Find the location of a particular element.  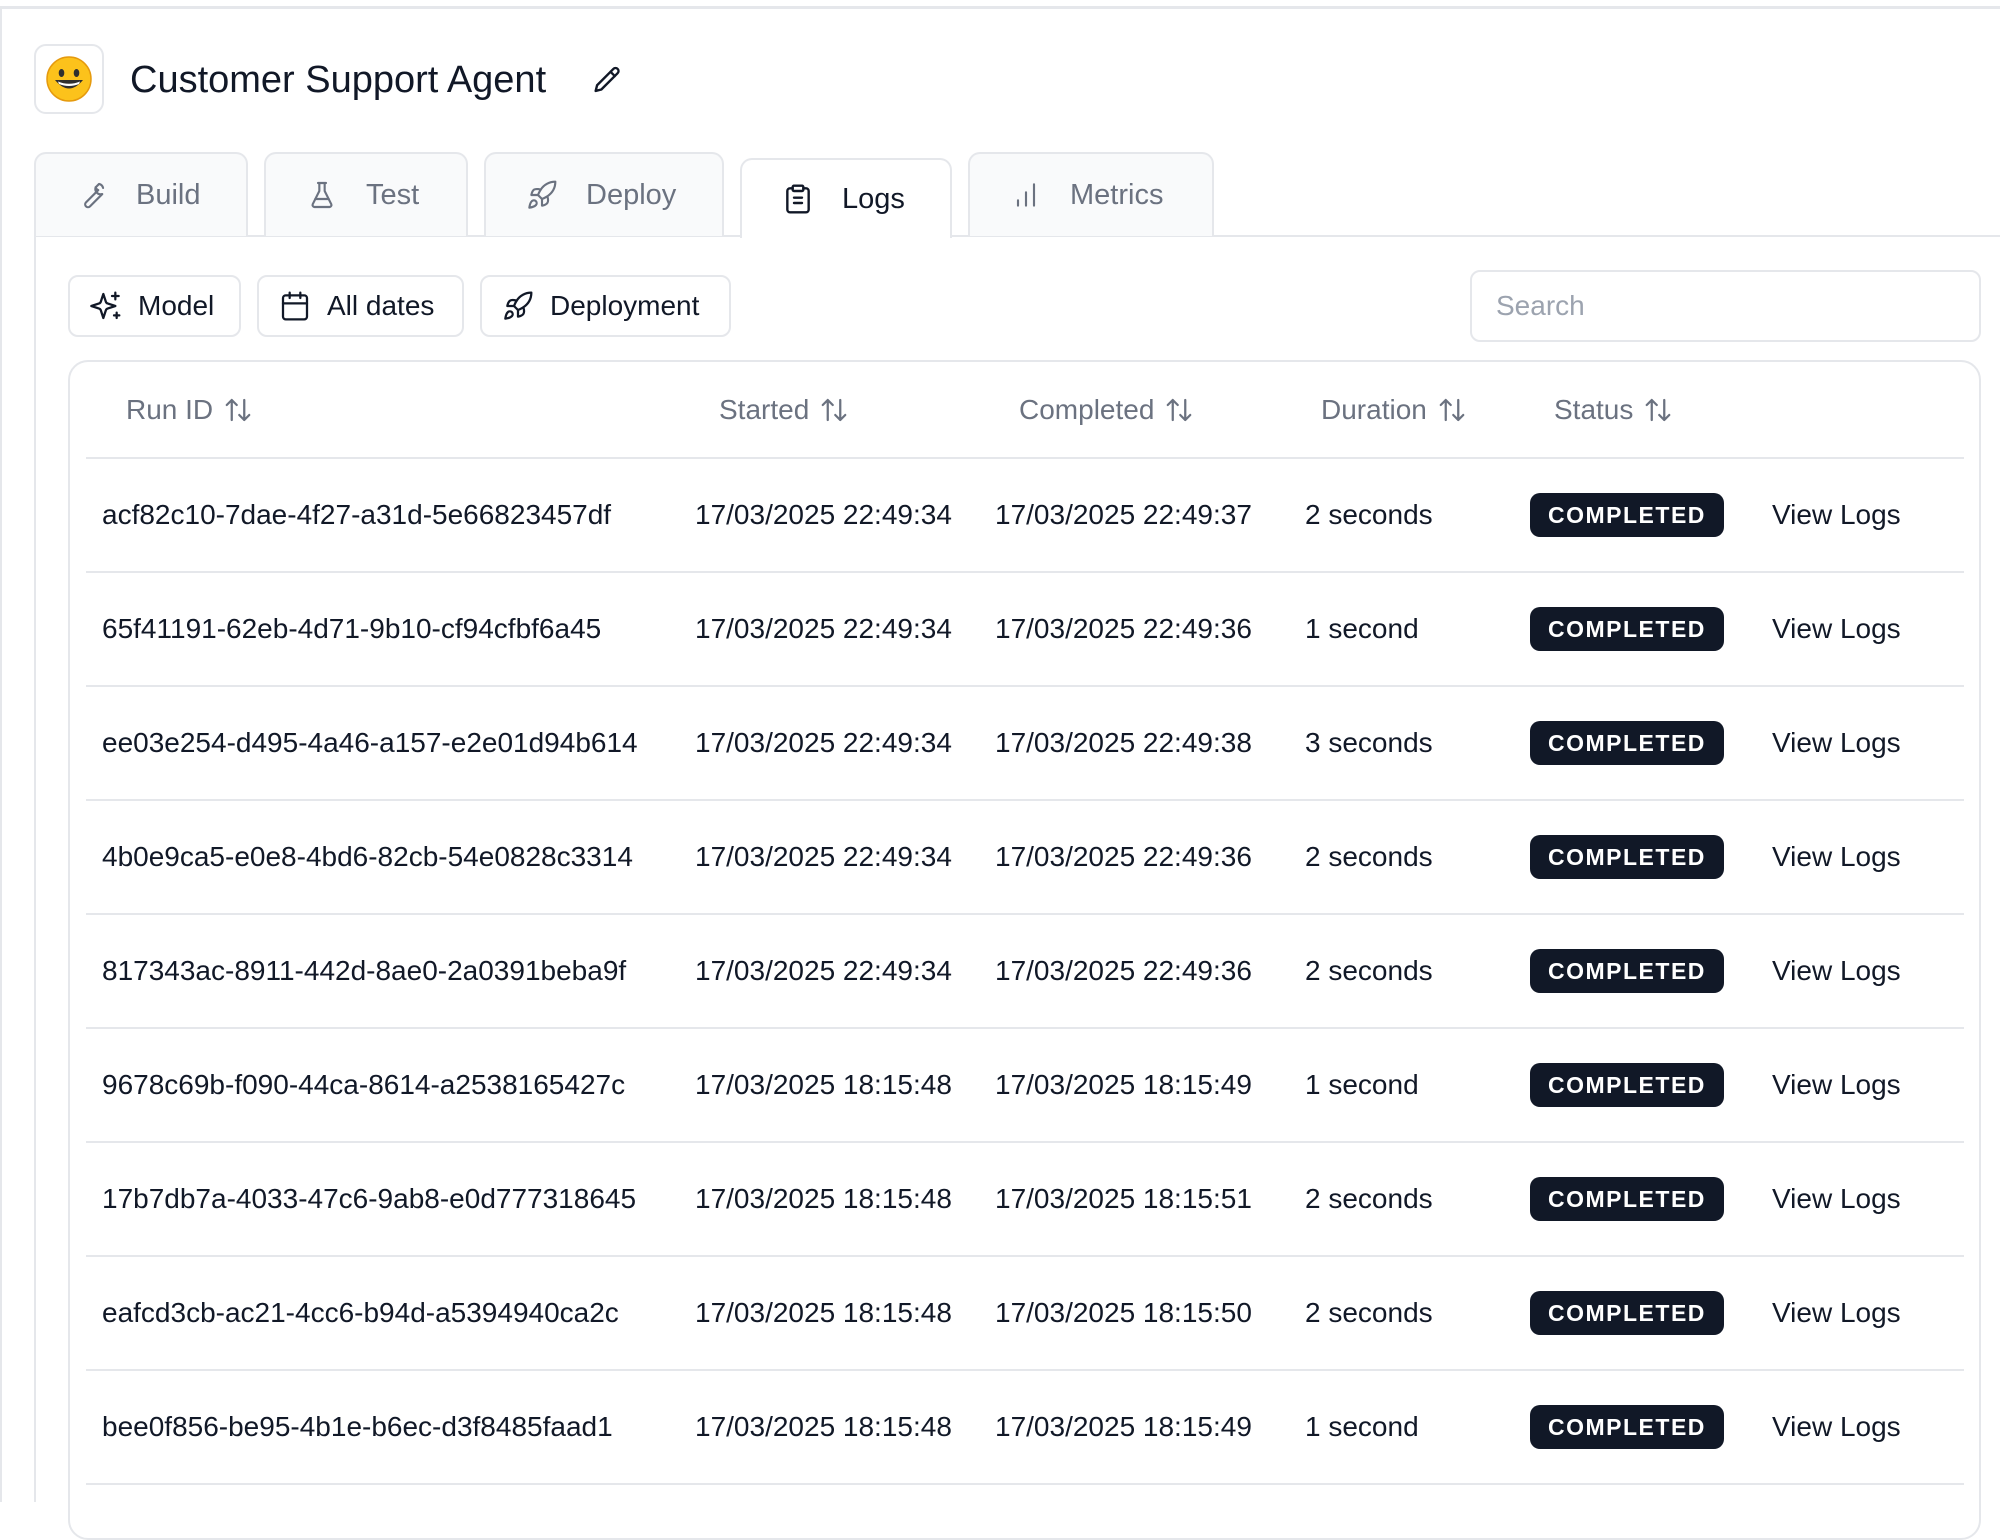

column-header-label: Run ID is located at coordinates (170, 409).